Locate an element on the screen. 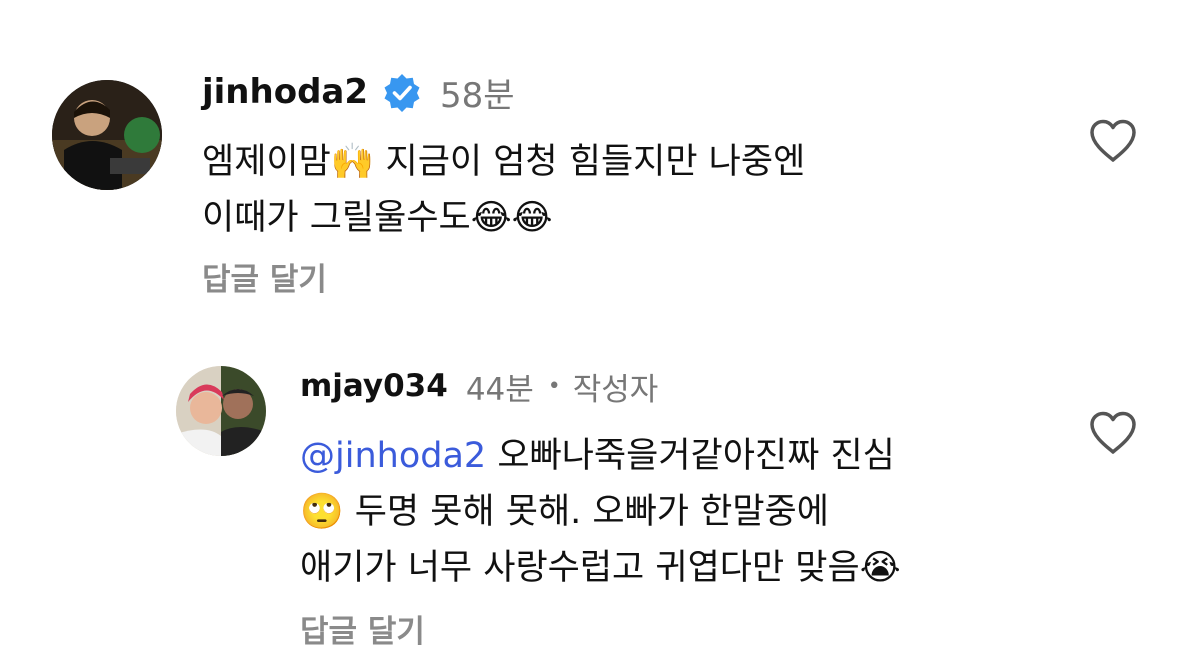 This screenshot has height=664, width=1200. comment-text-segment: 오빠나죽을거같아진짜 진심 is located at coordinates (696, 456).